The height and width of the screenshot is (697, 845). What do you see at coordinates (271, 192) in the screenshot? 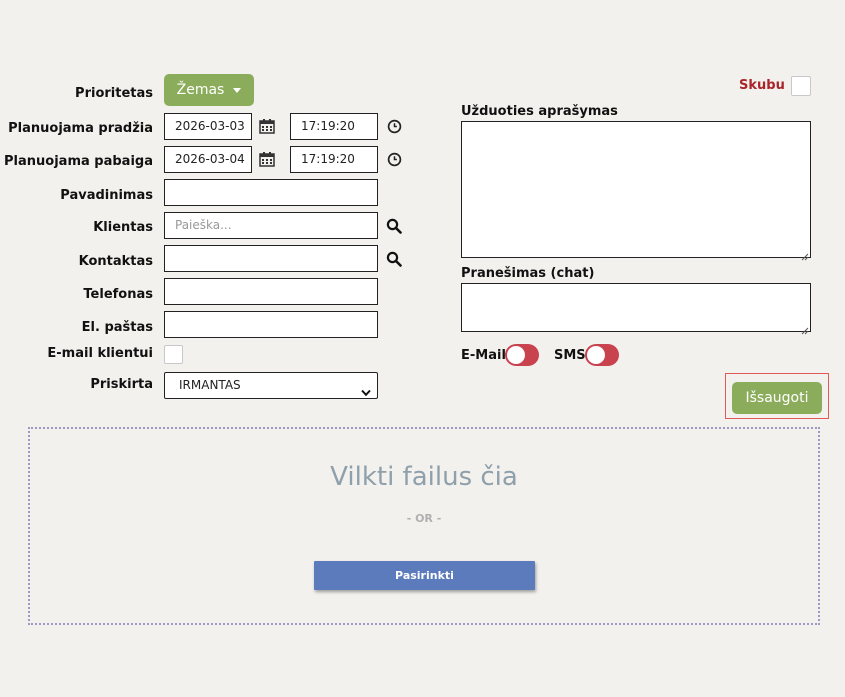
I see `name-input` at bounding box center [271, 192].